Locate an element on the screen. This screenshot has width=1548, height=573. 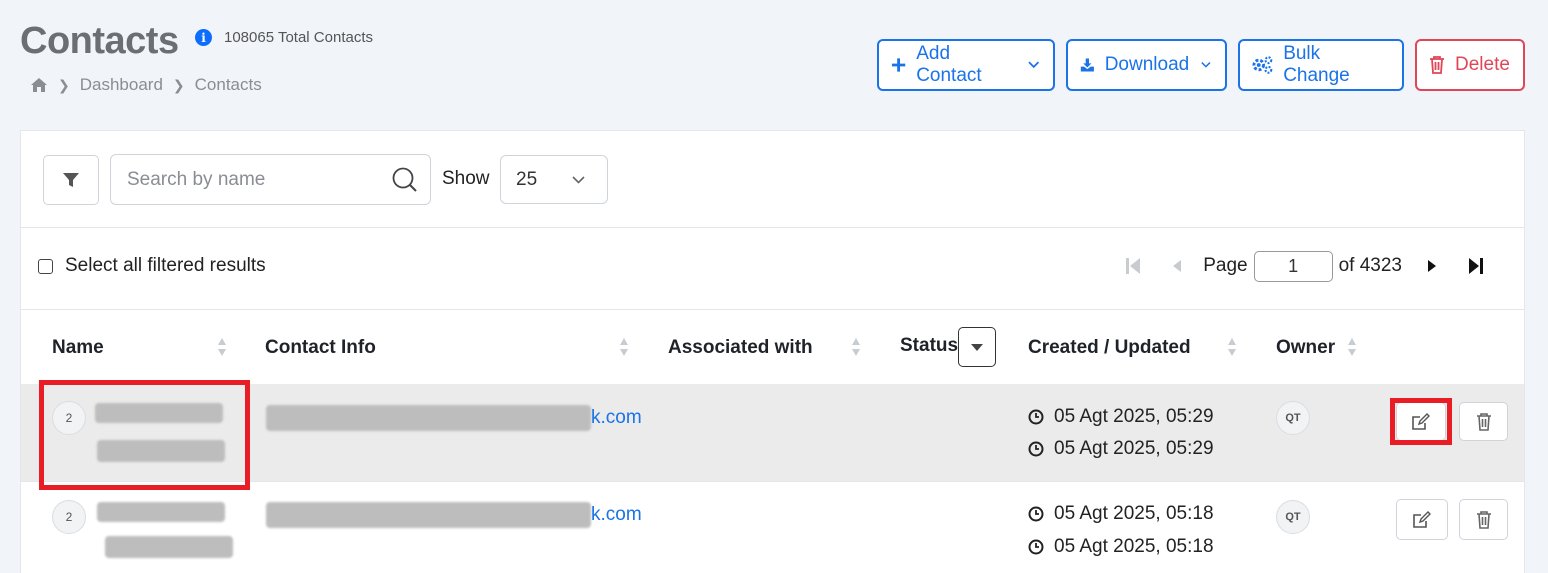
home-icon is located at coordinates (39, 85).